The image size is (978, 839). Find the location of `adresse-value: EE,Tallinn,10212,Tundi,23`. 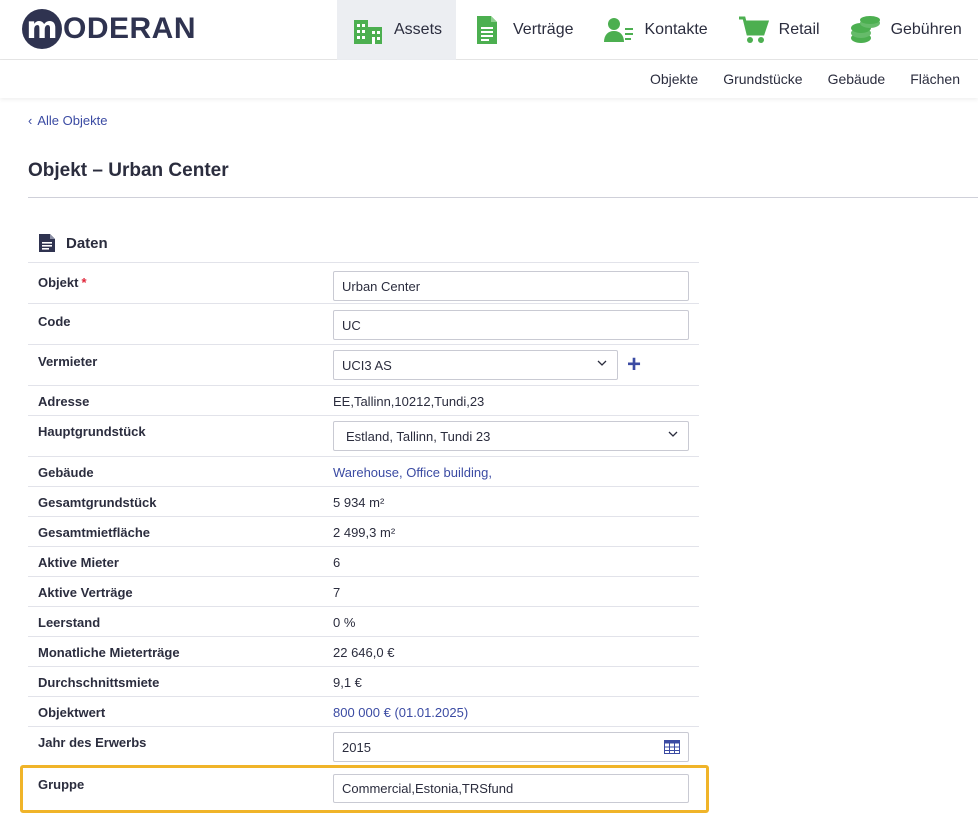

adresse-value: EE,Tallinn,10212,Tundi,23 is located at coordinates (409, 401).